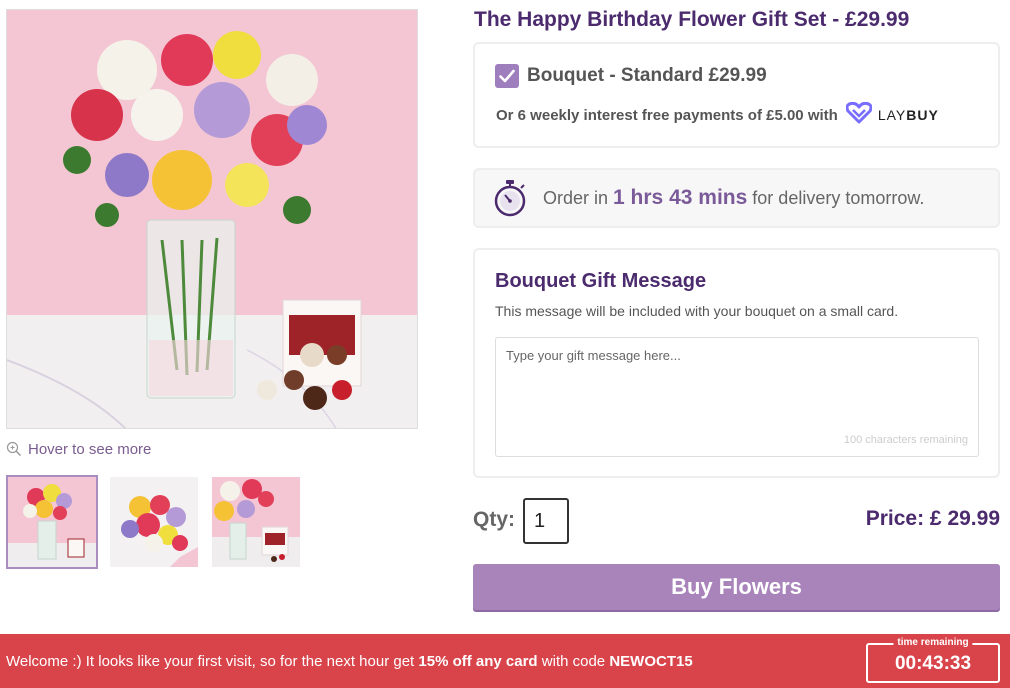 The height and width of the screenshot is (688, 1010). I want to click on delivery-time: 1 hrs 43 mins, so click(680, 197).